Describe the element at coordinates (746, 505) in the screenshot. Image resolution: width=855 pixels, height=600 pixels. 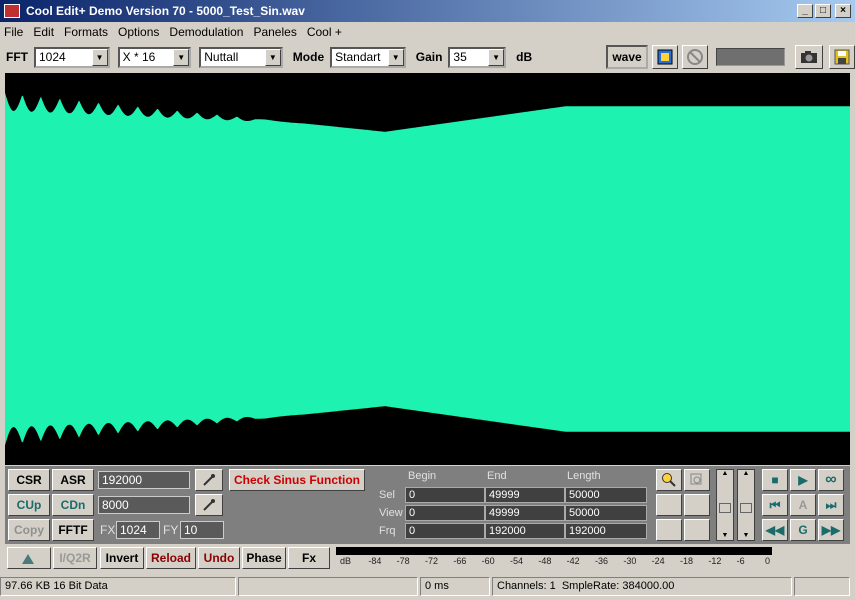
I see `vertical-scrollbar-2: ▲ ▼` at that location.